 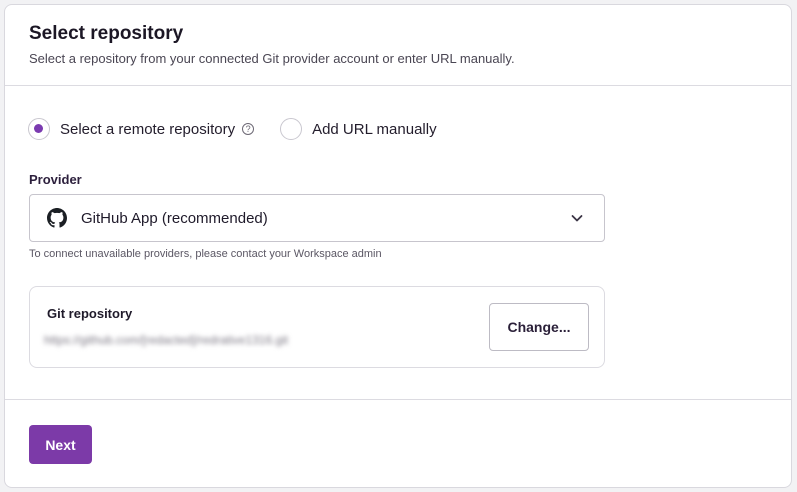 I want to click on radio-option-add-url-manually: Add URL manually, so click(x=358, y=129).